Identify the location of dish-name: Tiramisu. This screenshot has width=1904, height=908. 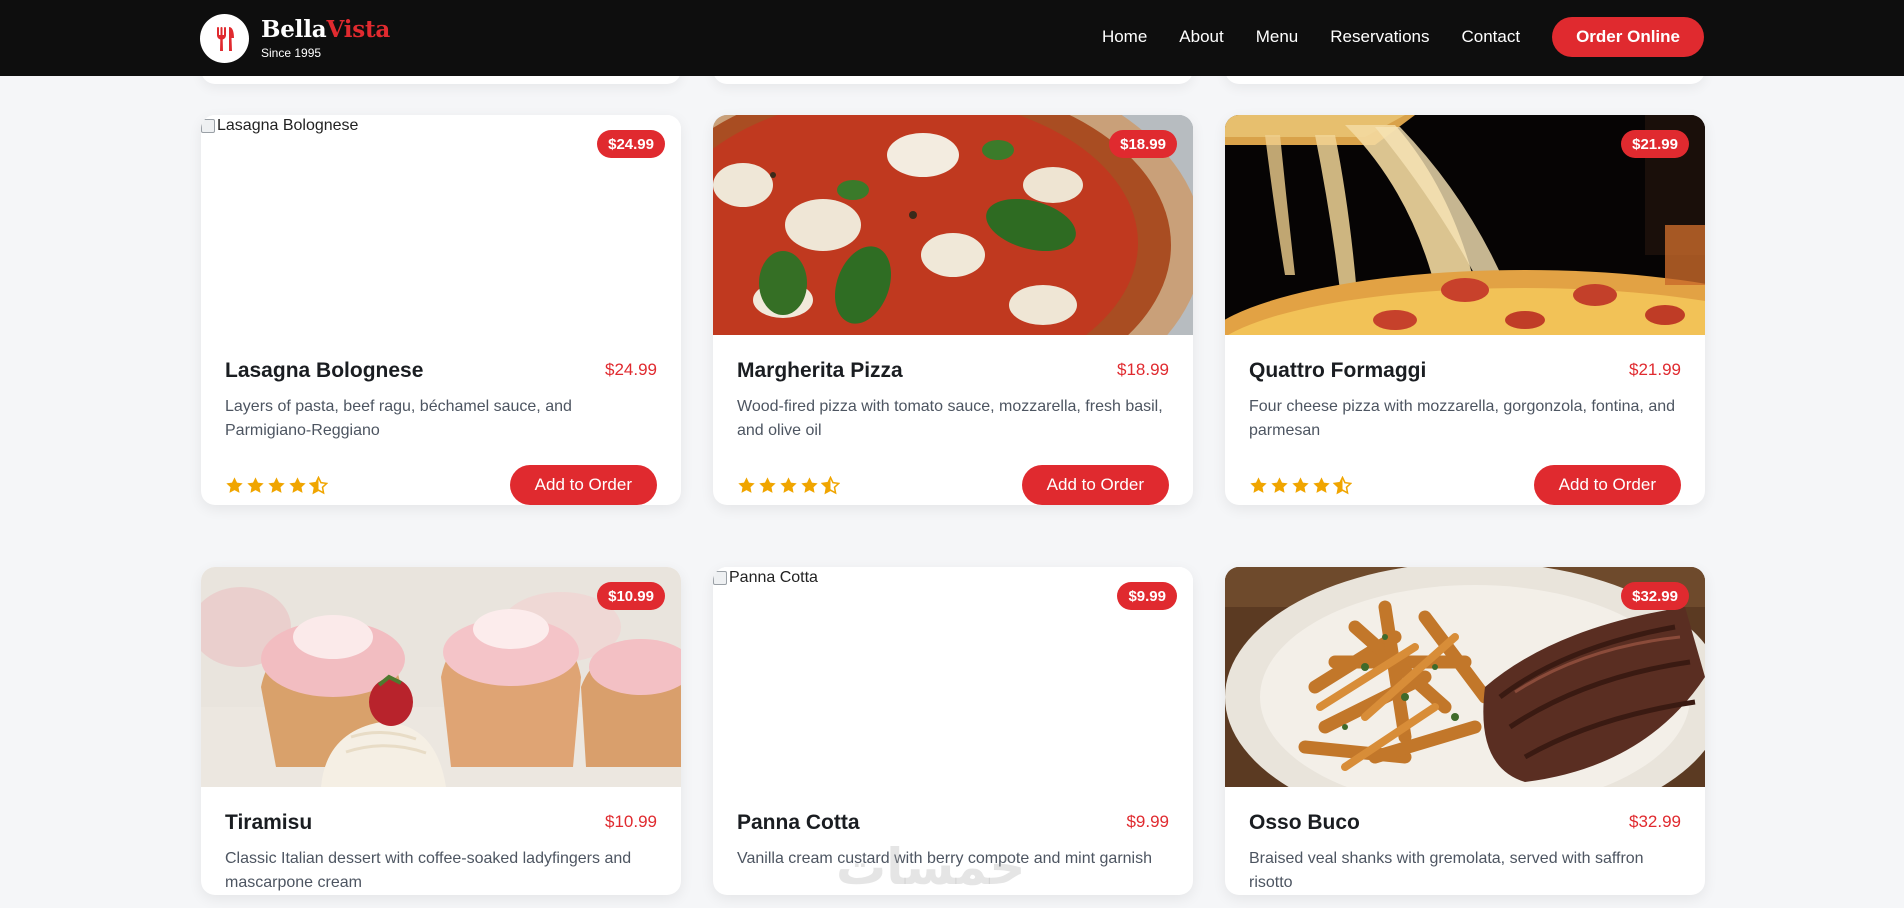
(269, 822).